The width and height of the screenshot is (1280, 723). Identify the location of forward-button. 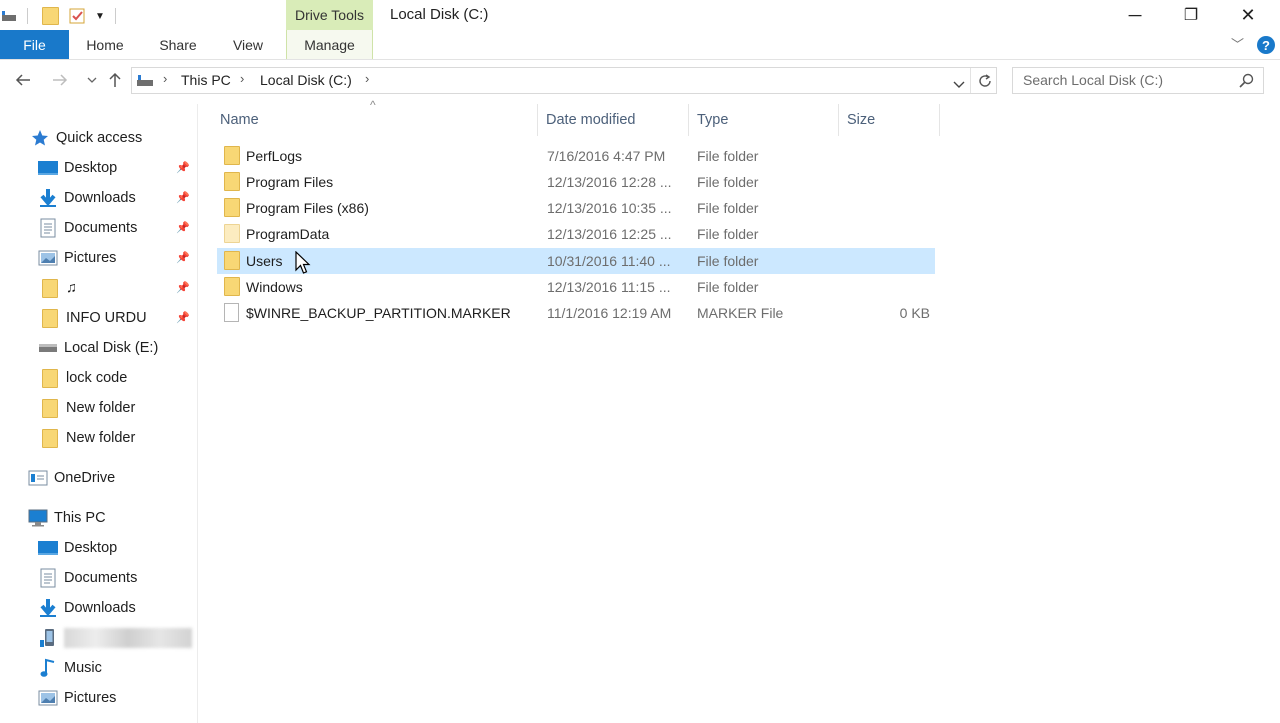
(60, 80).